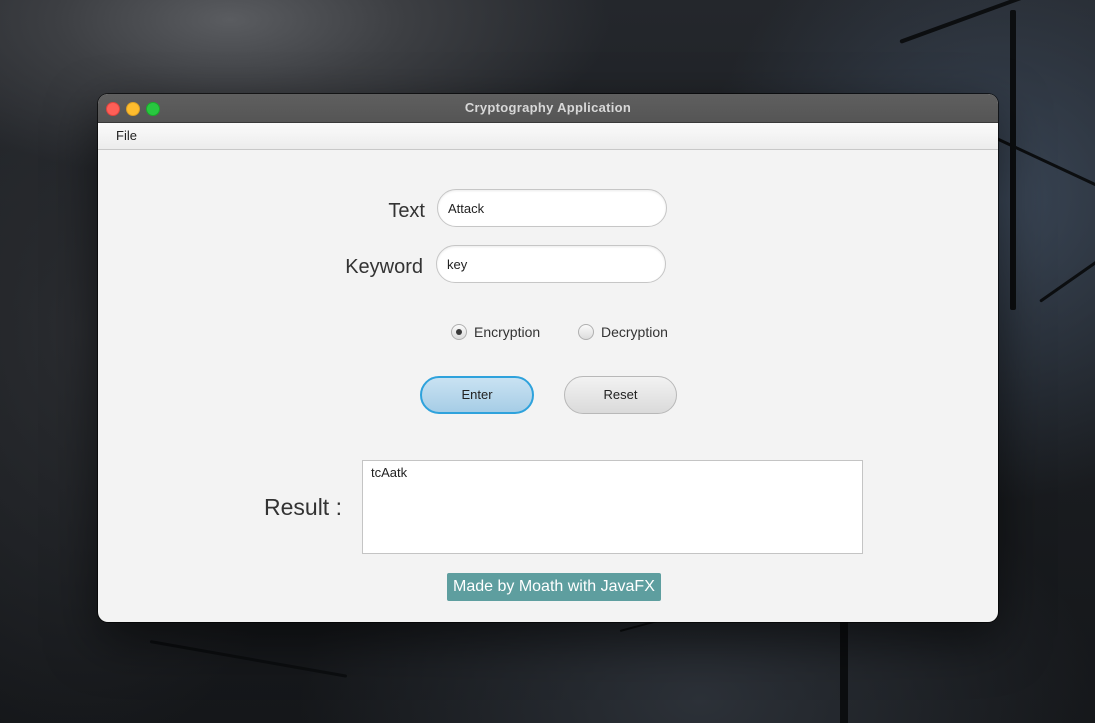 This screenshot has width=1095, height=723. Describe the element at coordinates (507, 332) in the screenshot. I see `radio-encryption-label: Encryption` at that location.